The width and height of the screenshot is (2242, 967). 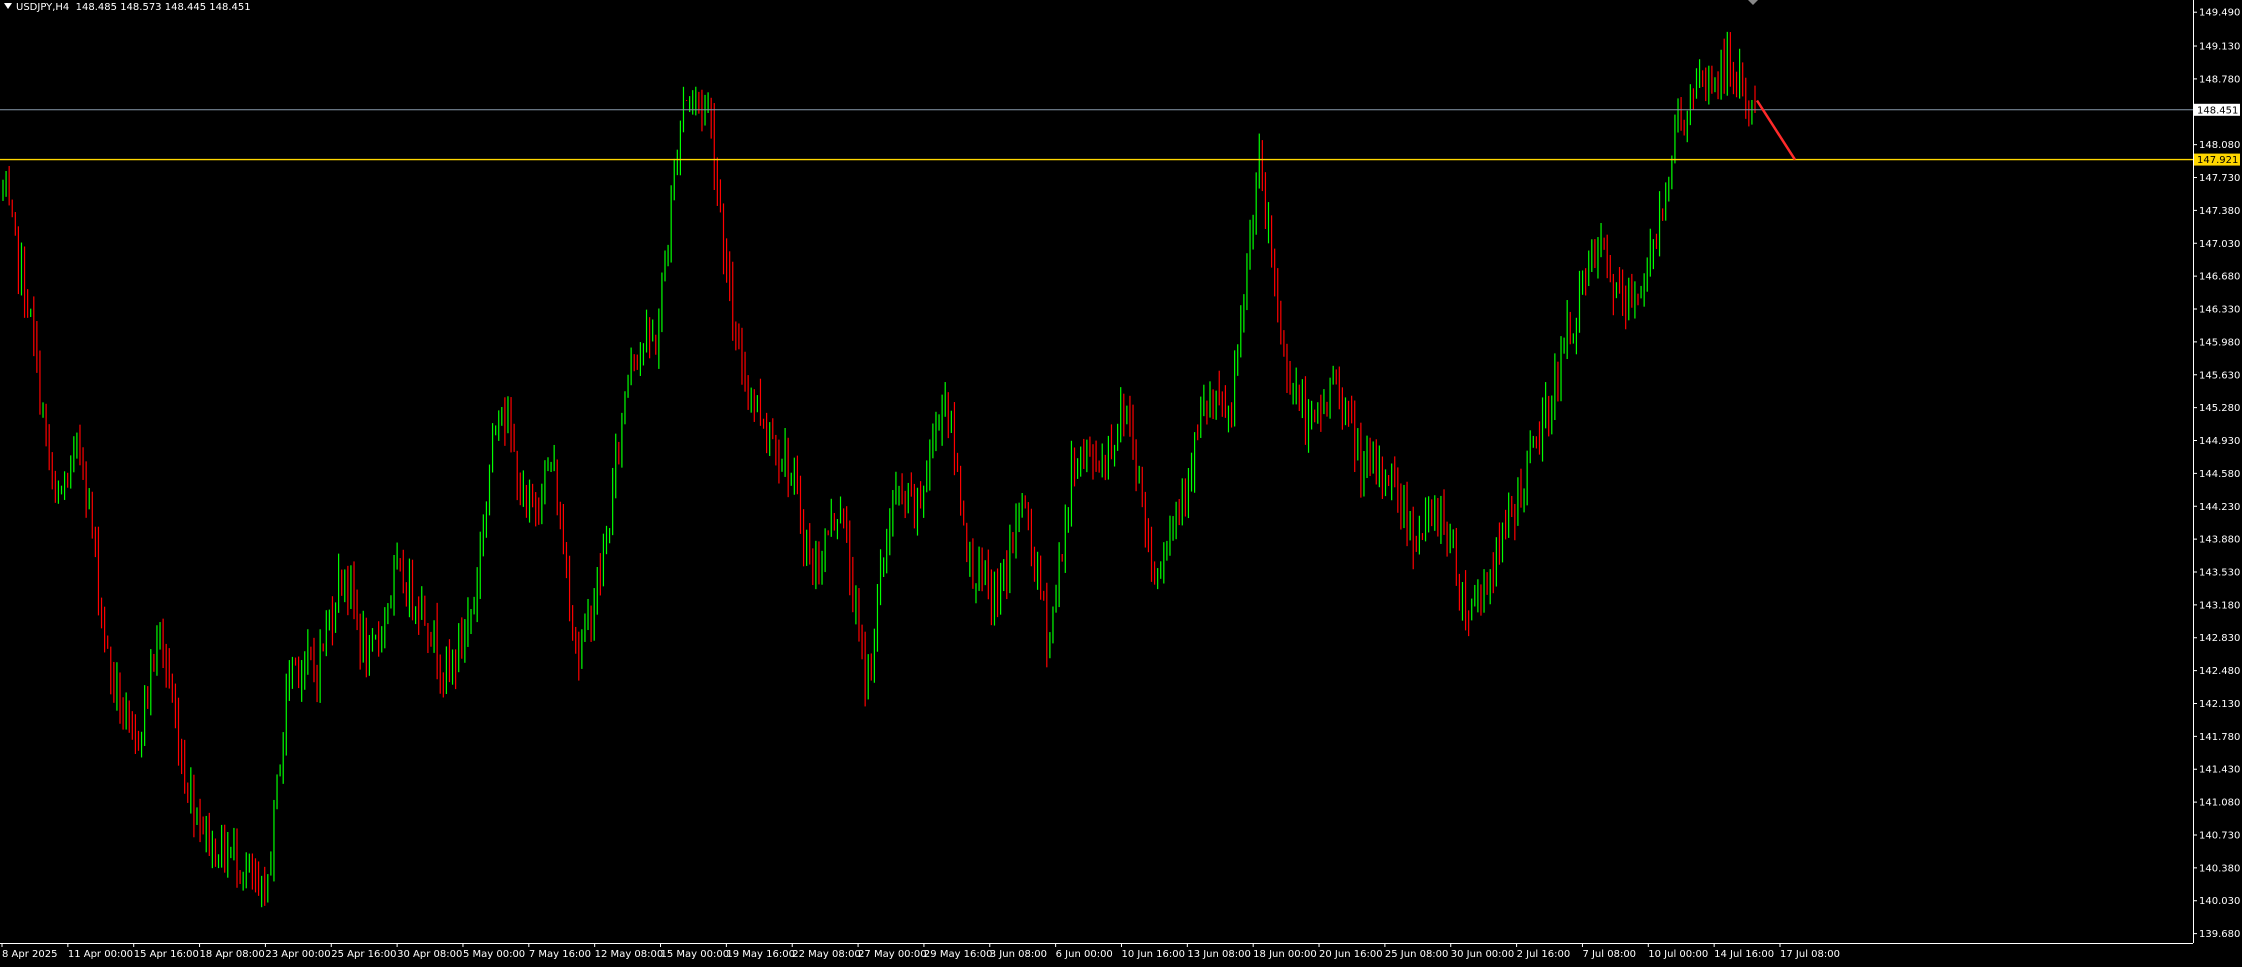 What do you see at coordinates (297, 954) in the screenshot?
I see `time-tick-label: 23 Apr 00:00` at bounding box center [297, 954].